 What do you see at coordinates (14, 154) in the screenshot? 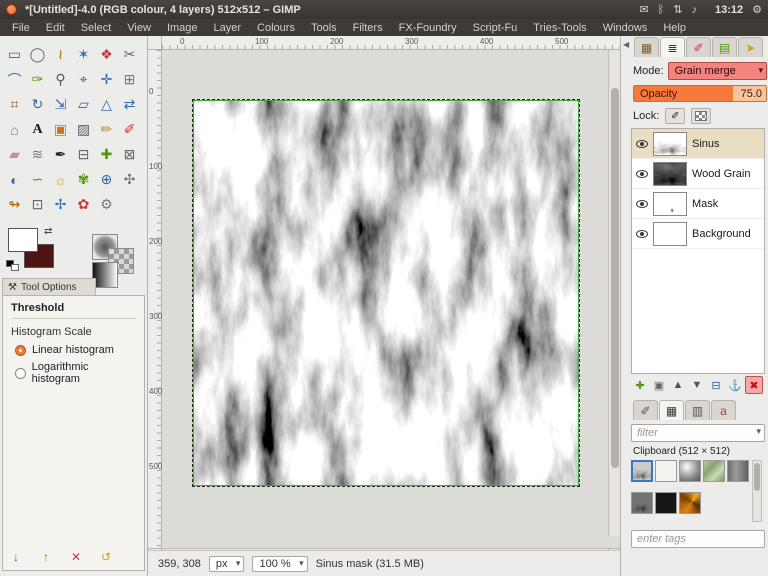
I see `tool-eraser: ▰` at bounding box center [14, 154].